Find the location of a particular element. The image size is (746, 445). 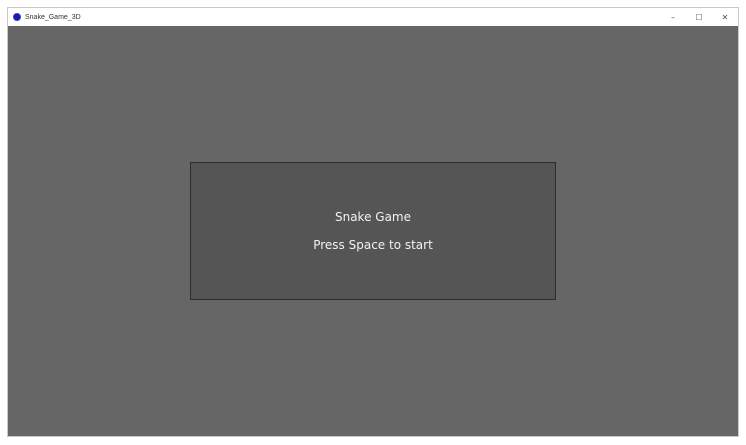

game-title: Snake Game is located at coordinates (373, 217).